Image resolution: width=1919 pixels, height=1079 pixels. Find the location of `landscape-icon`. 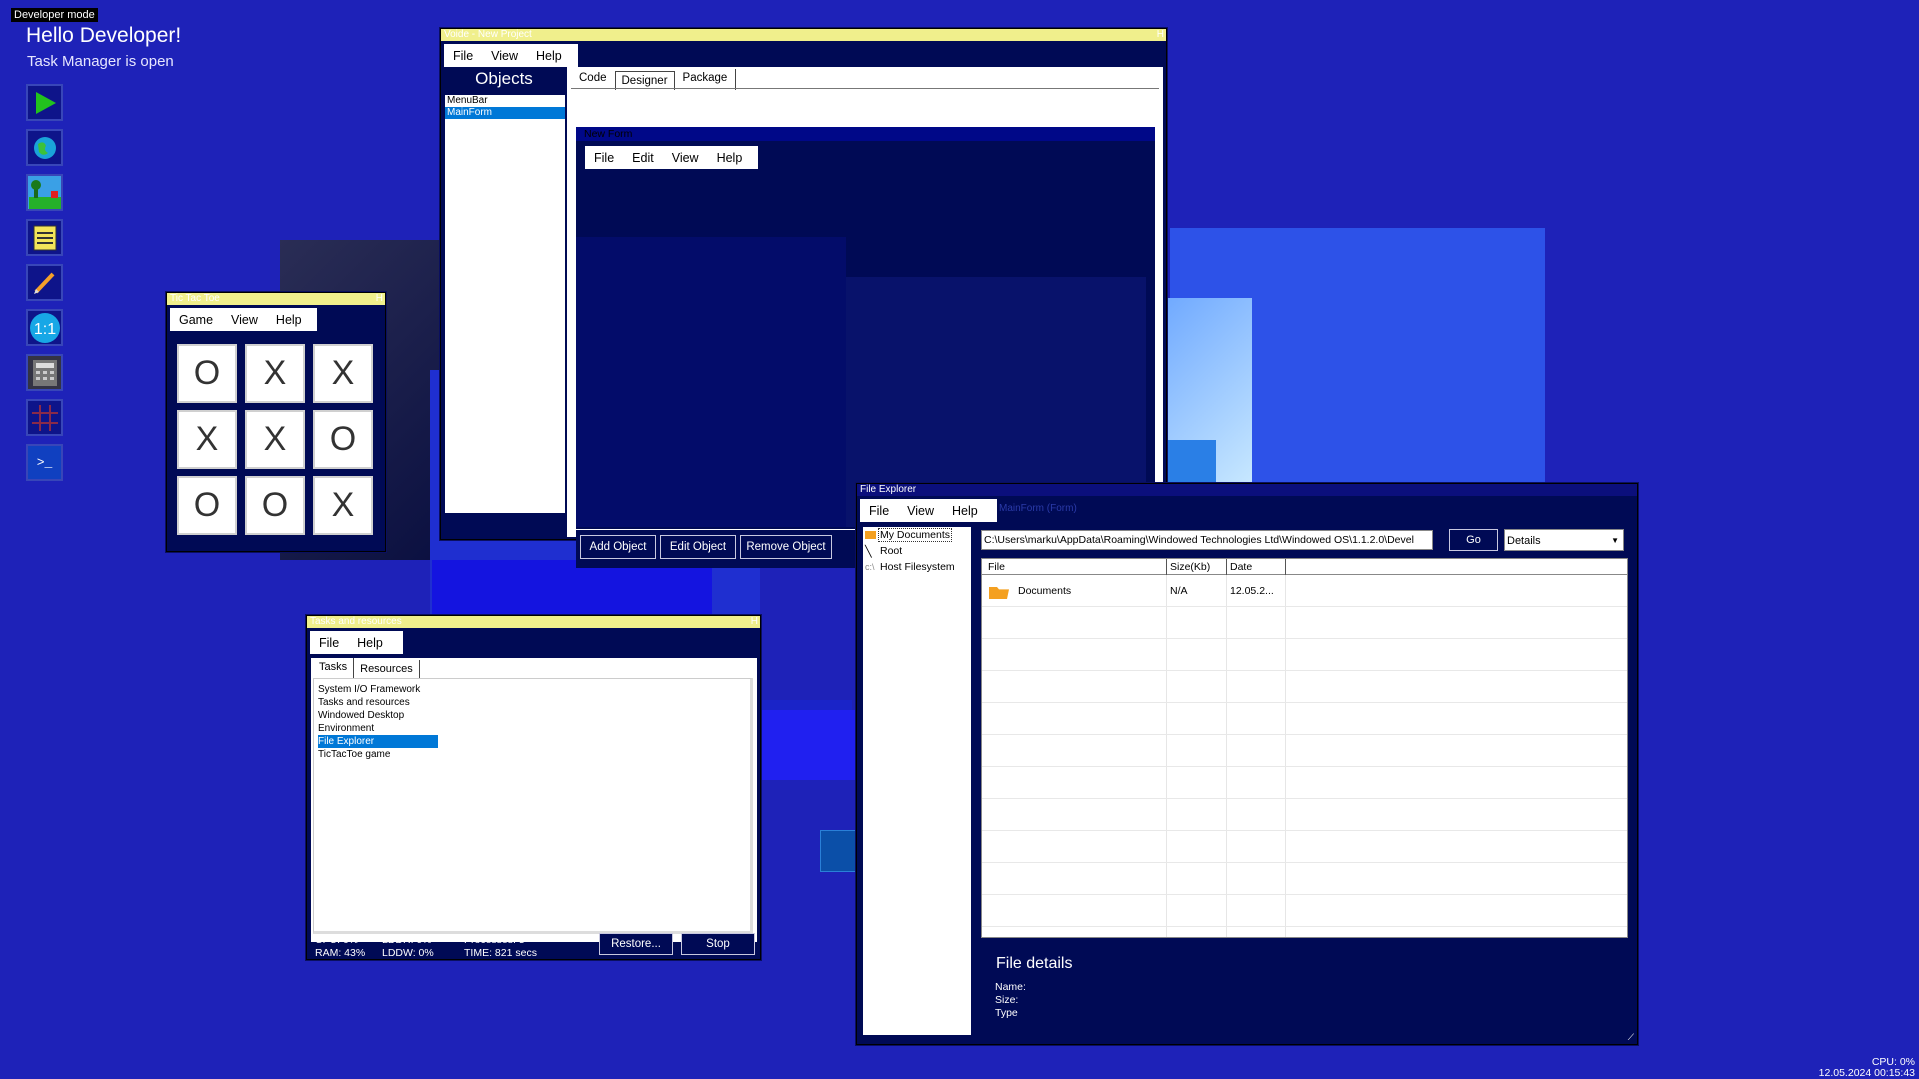

landscape-icon is located at coordinates (44, 192).